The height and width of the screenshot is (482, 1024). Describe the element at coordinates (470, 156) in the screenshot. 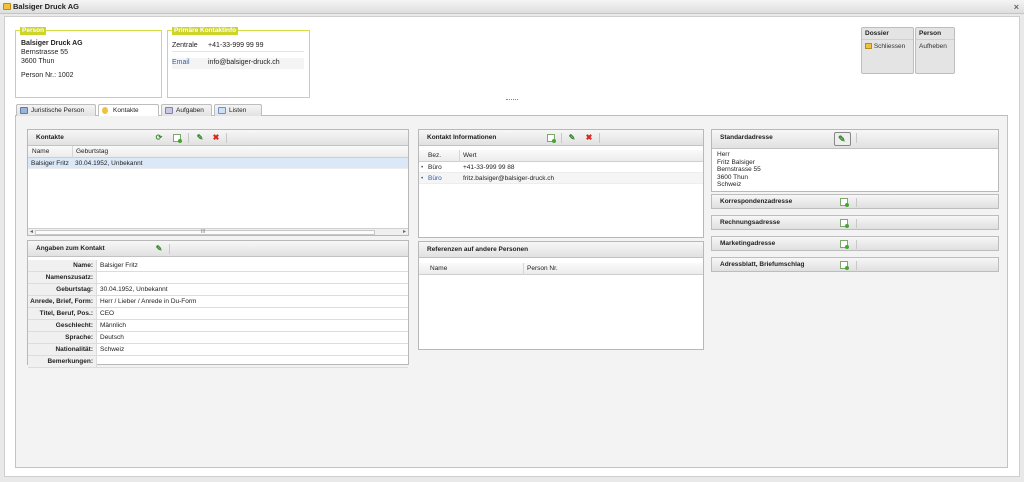

I see `column-wert: Wert` at that location.